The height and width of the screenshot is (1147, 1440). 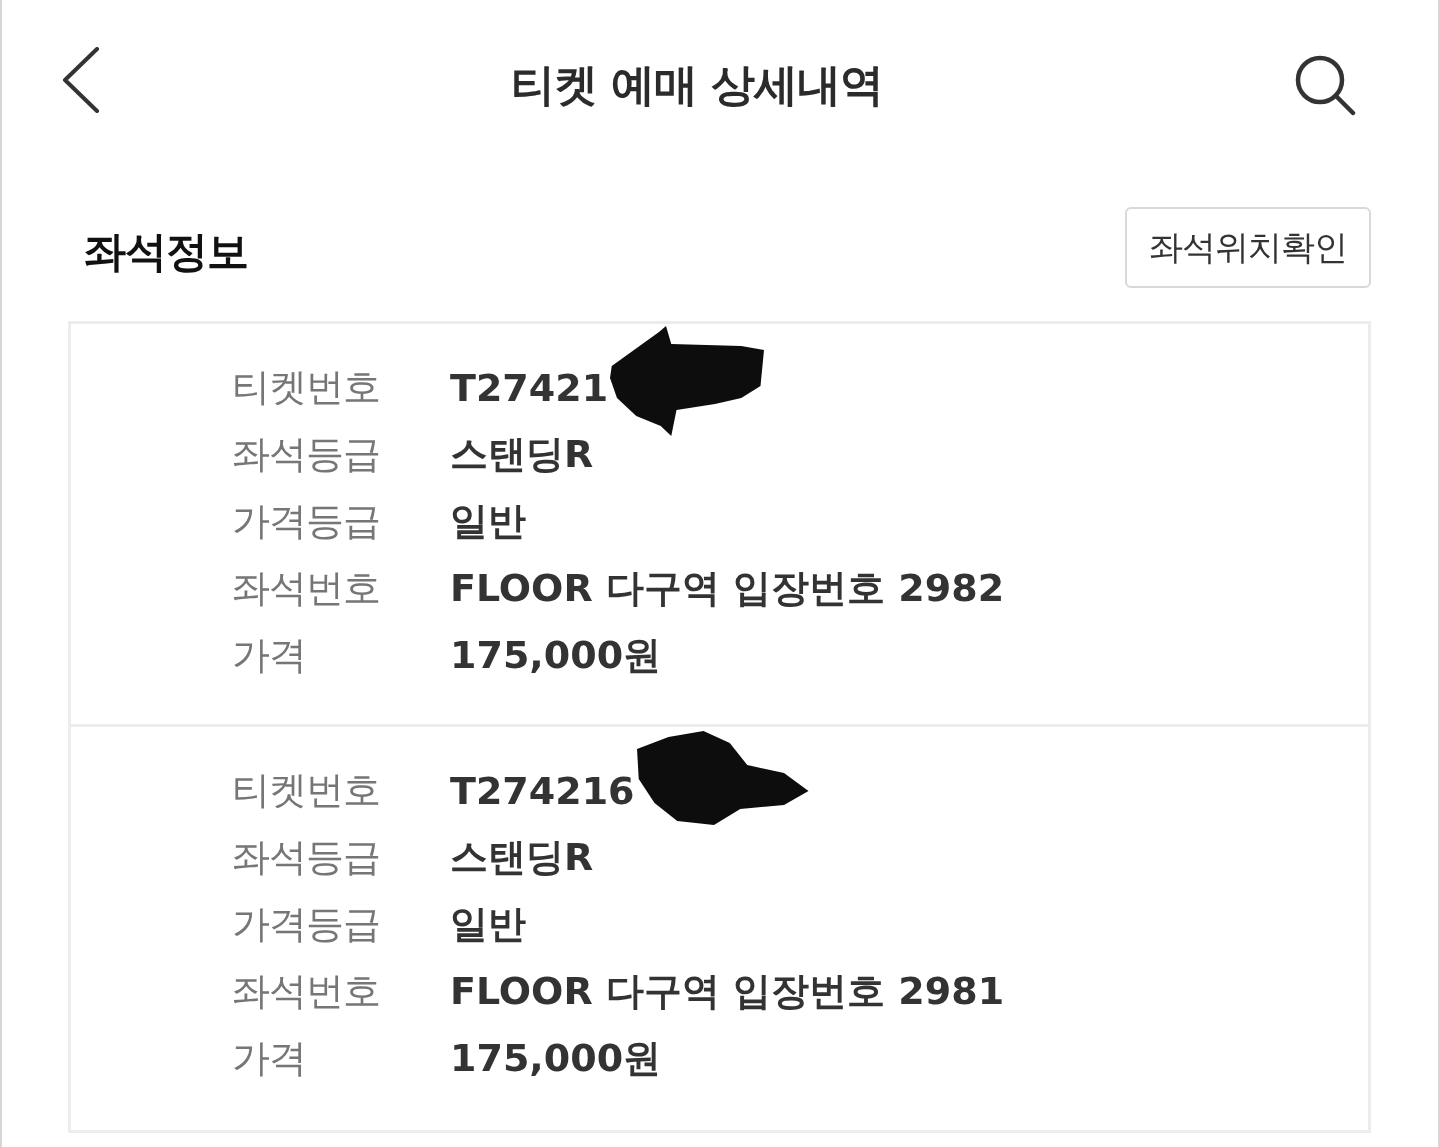 I want to click on seat-location-button: 좌석위치확인, so click(x=1248, y=247).